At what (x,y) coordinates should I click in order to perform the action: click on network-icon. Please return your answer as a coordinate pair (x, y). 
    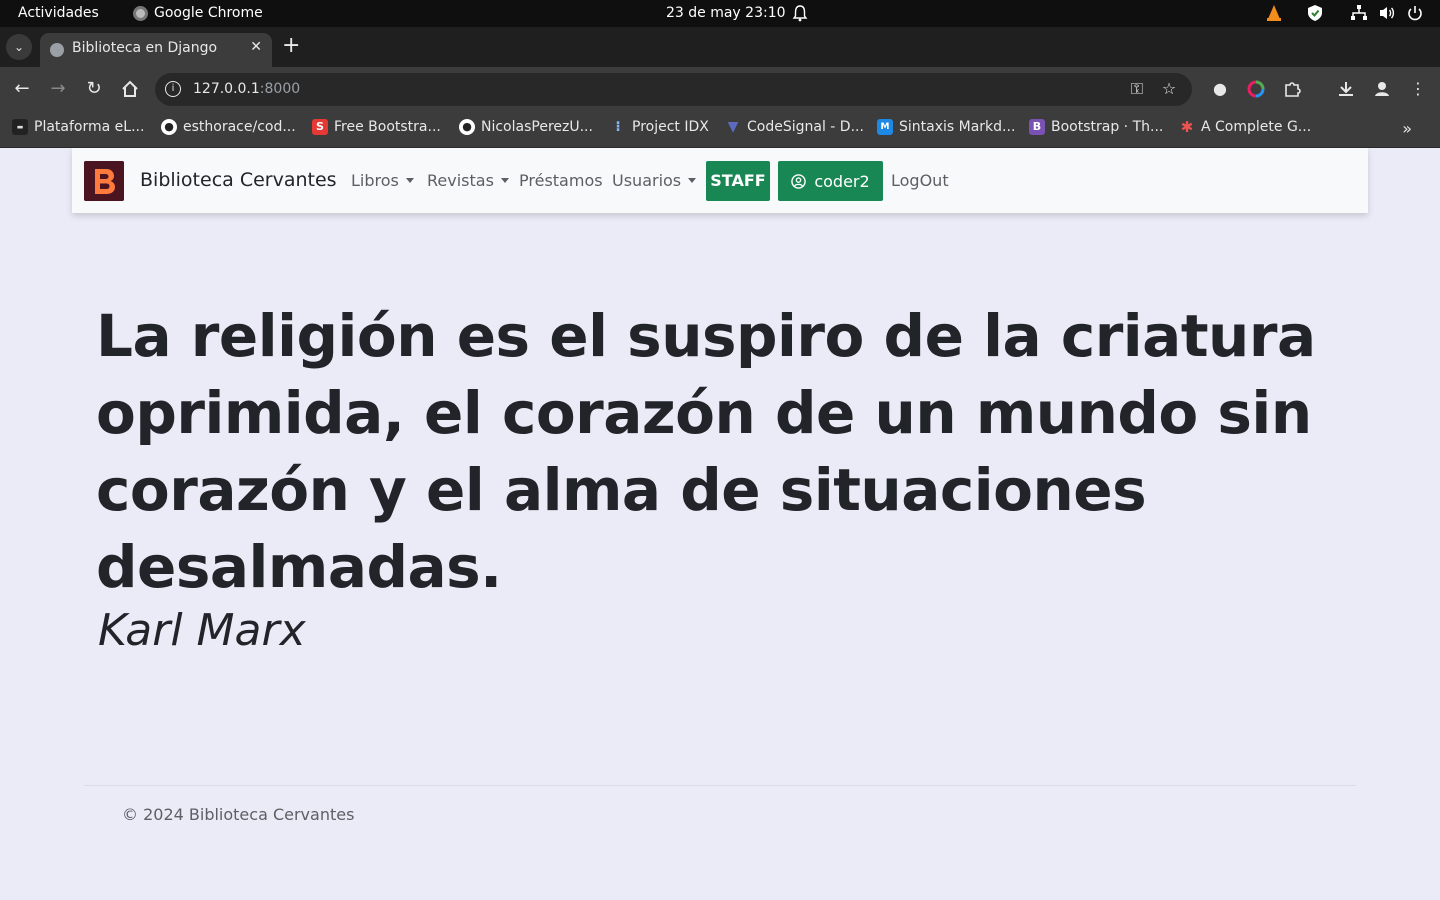
    Looking at the image, I should click on (1359, 13).